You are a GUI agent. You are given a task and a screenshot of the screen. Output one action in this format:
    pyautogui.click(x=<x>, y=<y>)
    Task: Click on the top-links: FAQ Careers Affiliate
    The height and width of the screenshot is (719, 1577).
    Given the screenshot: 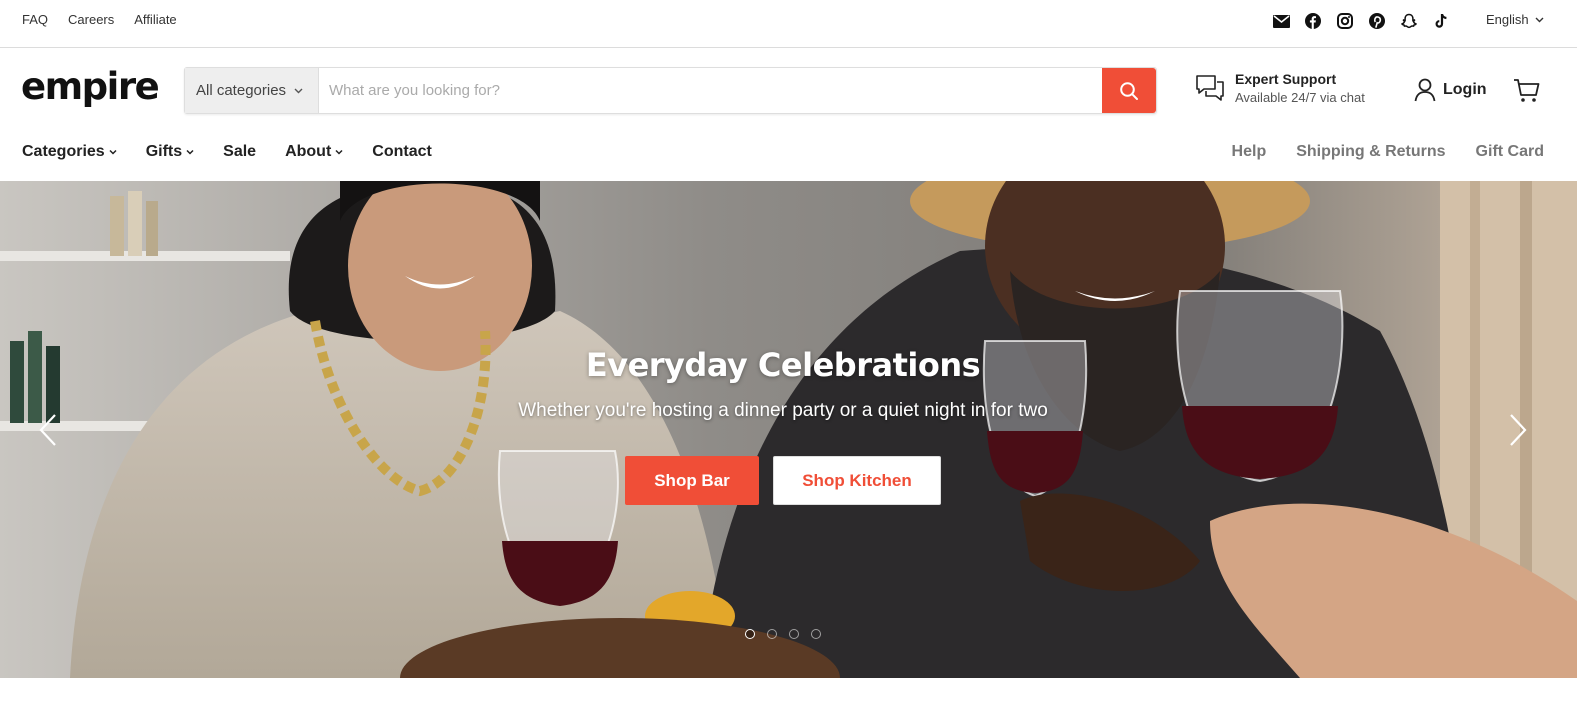 What is the action you would take?
    pyautogui.click(x=99, y=19)
    